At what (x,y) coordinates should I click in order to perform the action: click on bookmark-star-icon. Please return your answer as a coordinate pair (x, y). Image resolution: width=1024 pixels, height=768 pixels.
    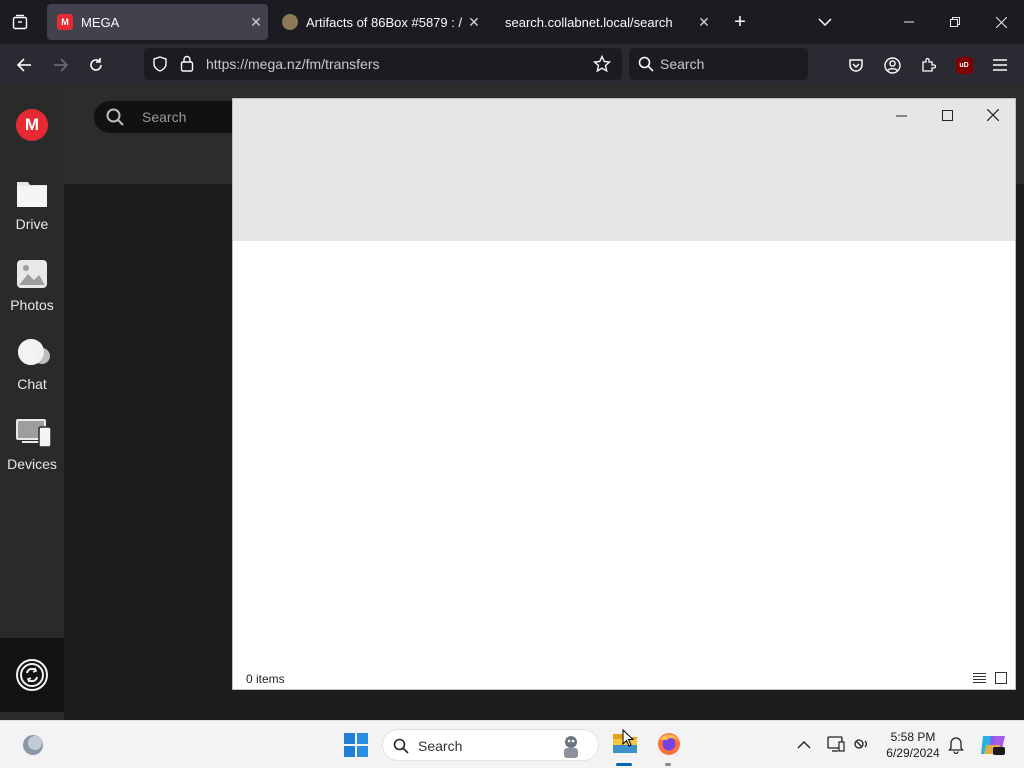
    Looking at the image, I should click on (602, 66).